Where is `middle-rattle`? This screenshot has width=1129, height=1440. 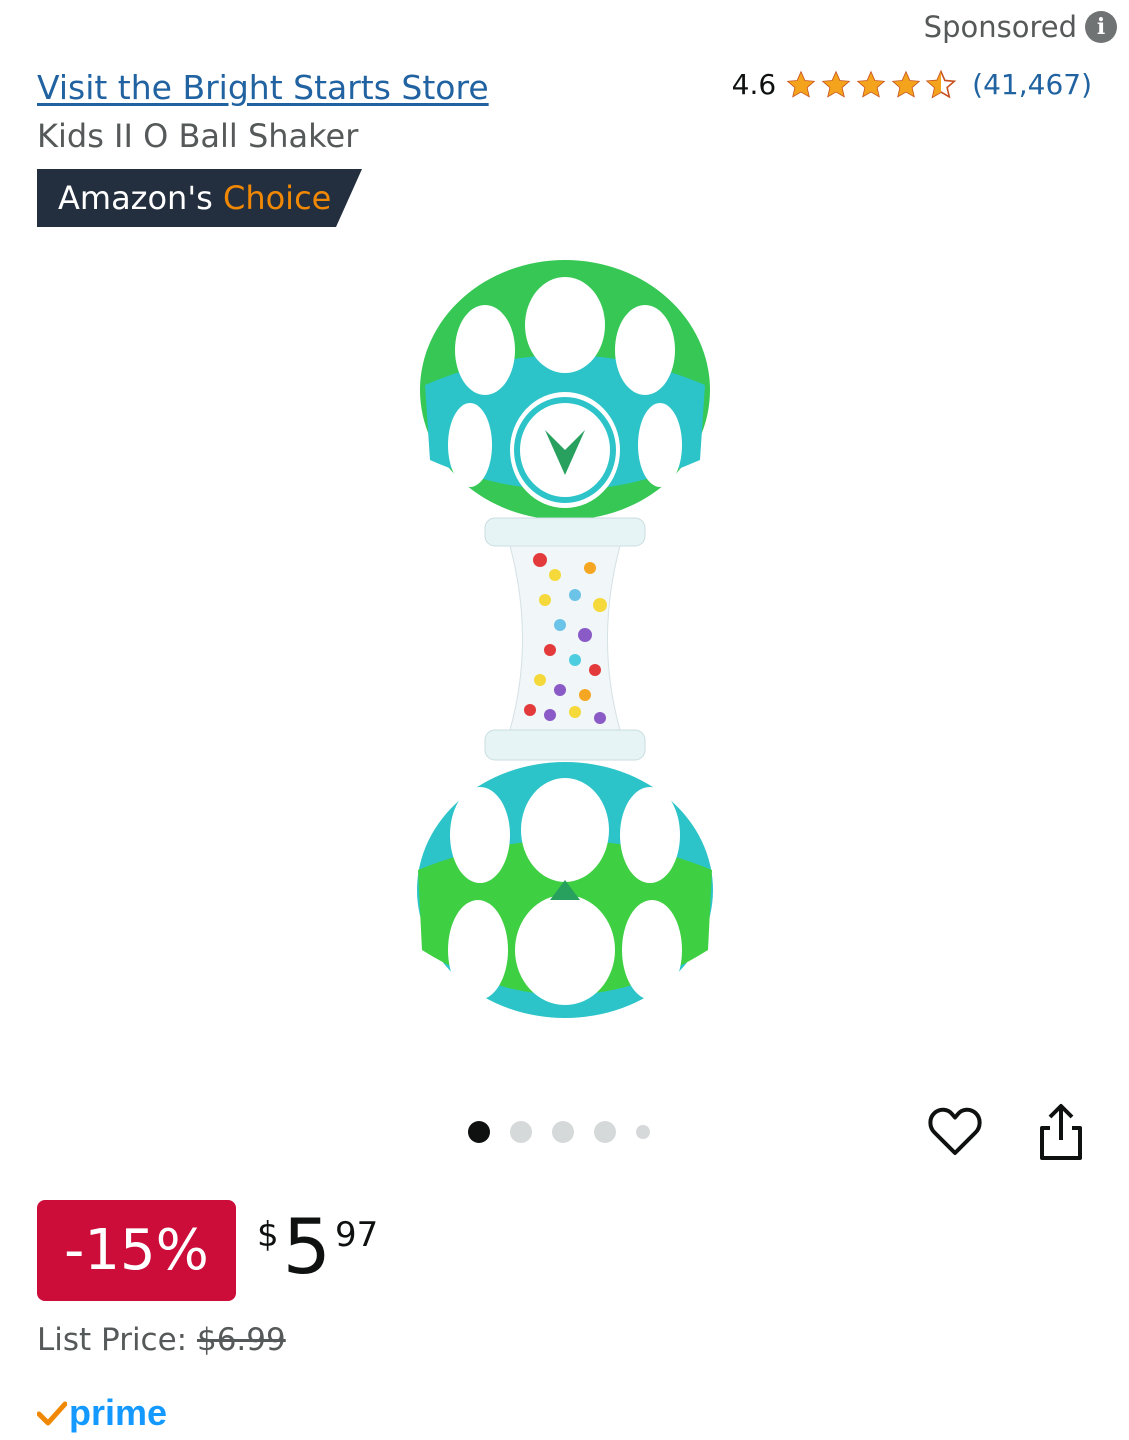 middle-rattle is located at coordinates (565, 639).